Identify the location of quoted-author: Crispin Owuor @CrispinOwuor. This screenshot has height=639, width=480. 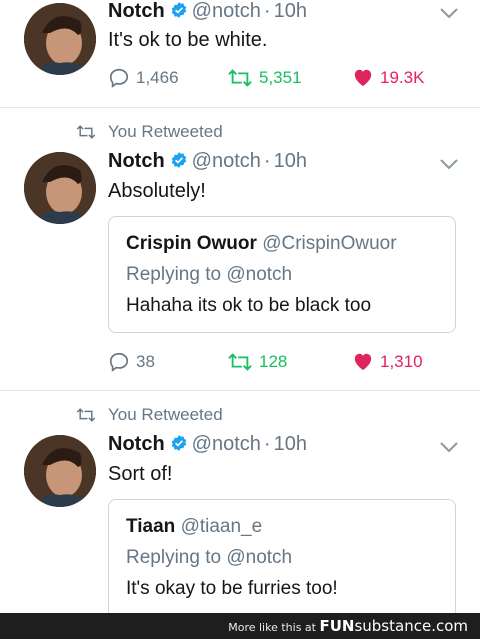
(261, 244).